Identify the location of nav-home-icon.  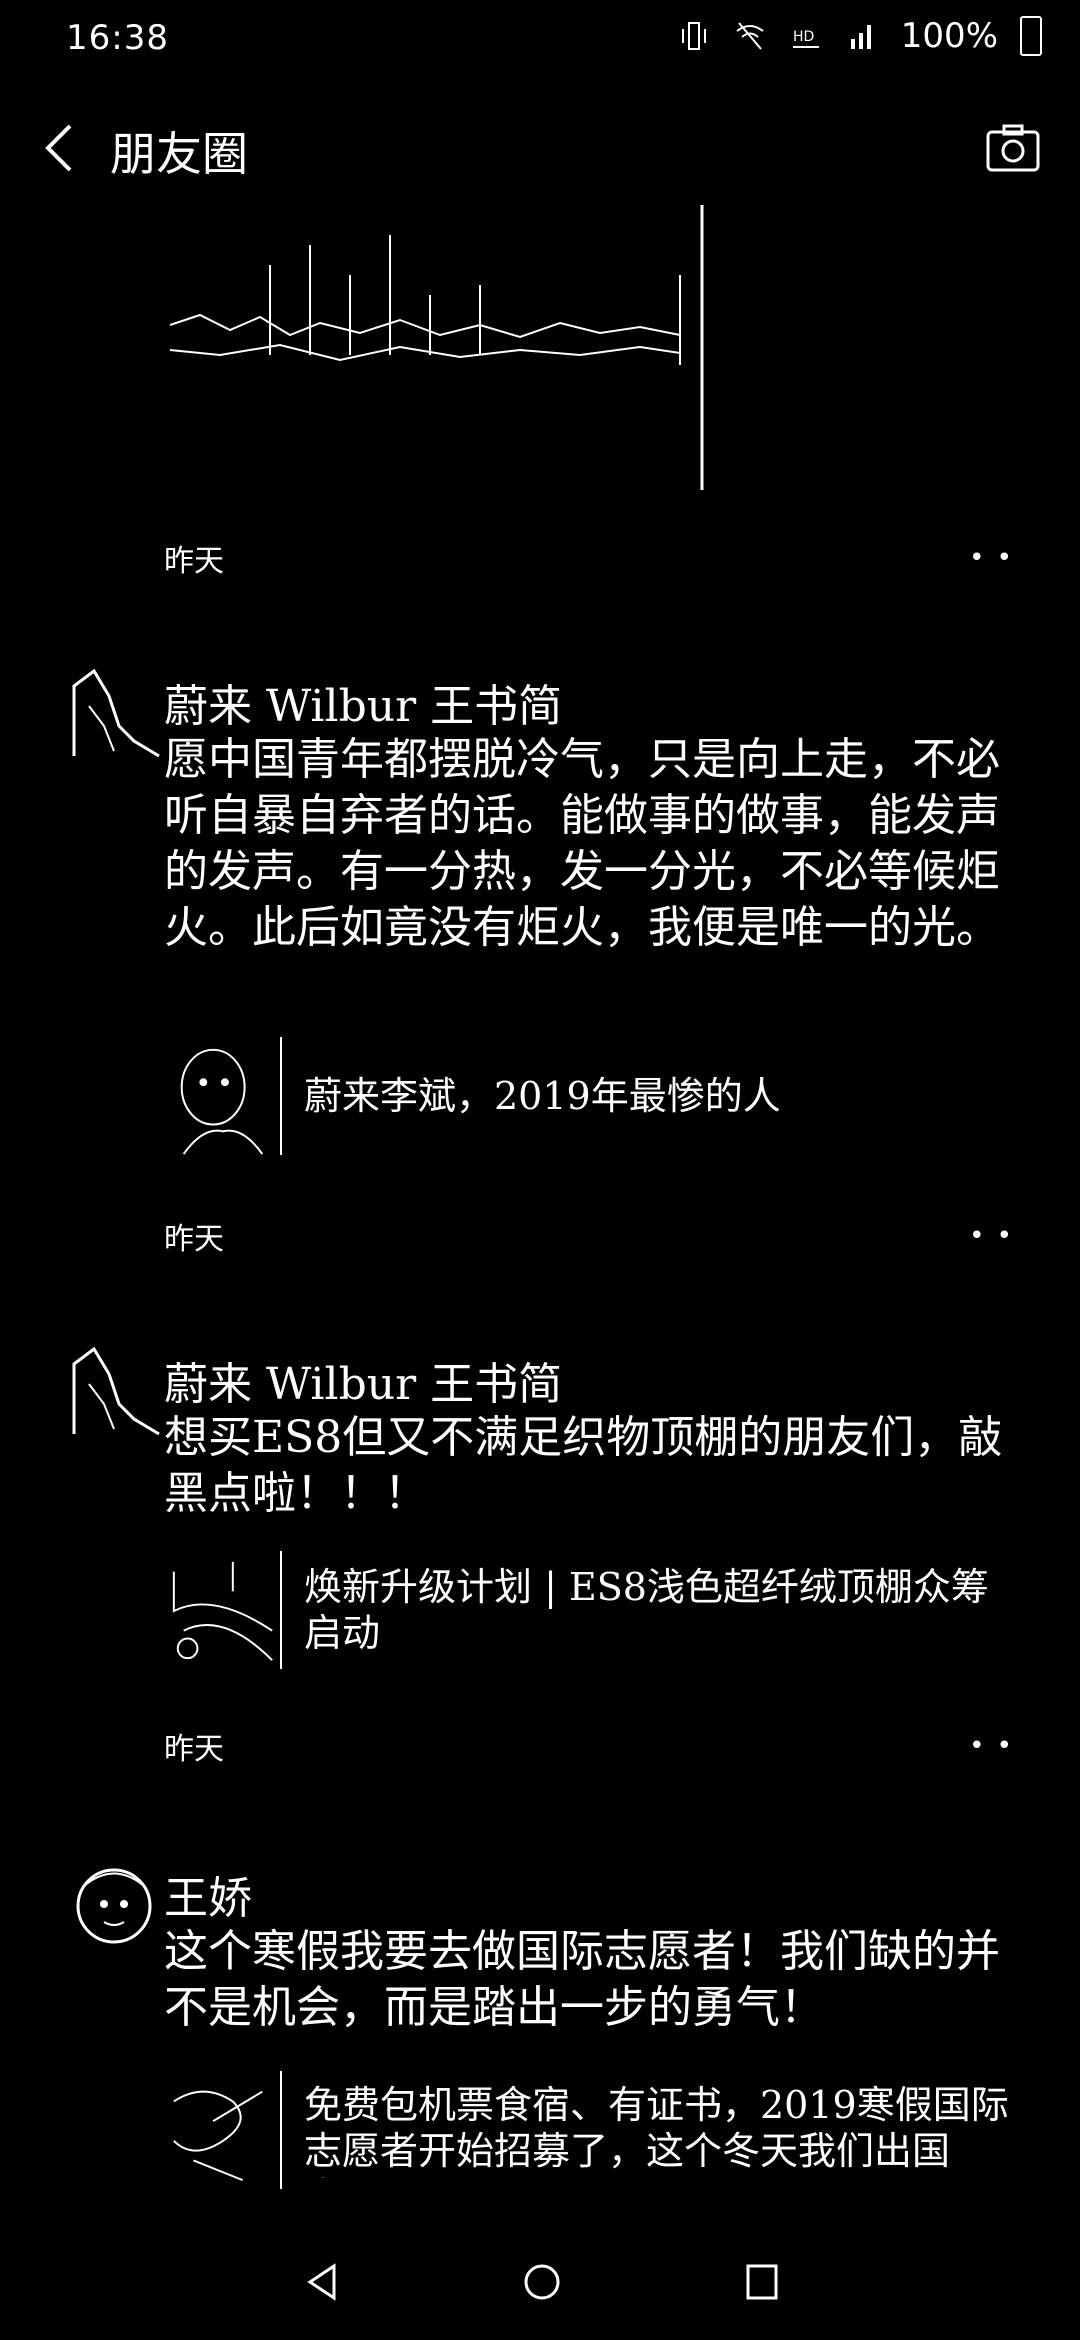
(542, 2282).